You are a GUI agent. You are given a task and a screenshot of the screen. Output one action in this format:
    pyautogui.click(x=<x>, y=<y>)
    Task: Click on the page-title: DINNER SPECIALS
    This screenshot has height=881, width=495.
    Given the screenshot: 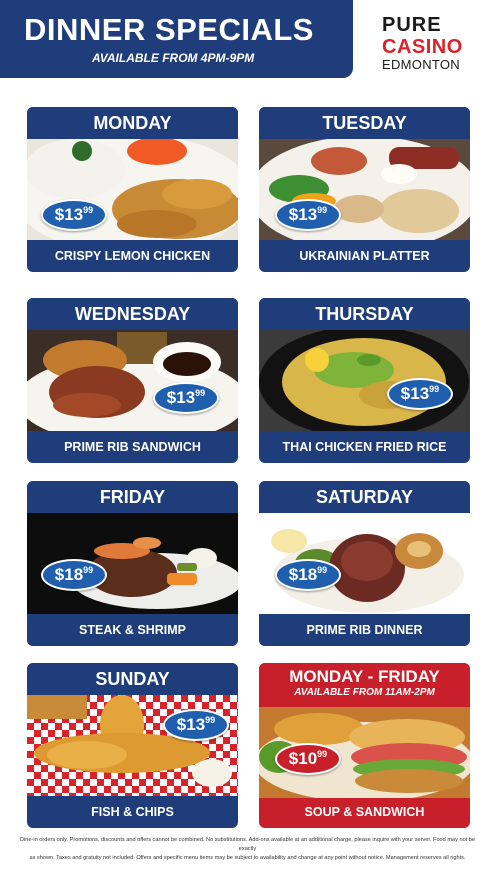 What is the action you would take?
    pyautogui.click(x=169, y=29)
    